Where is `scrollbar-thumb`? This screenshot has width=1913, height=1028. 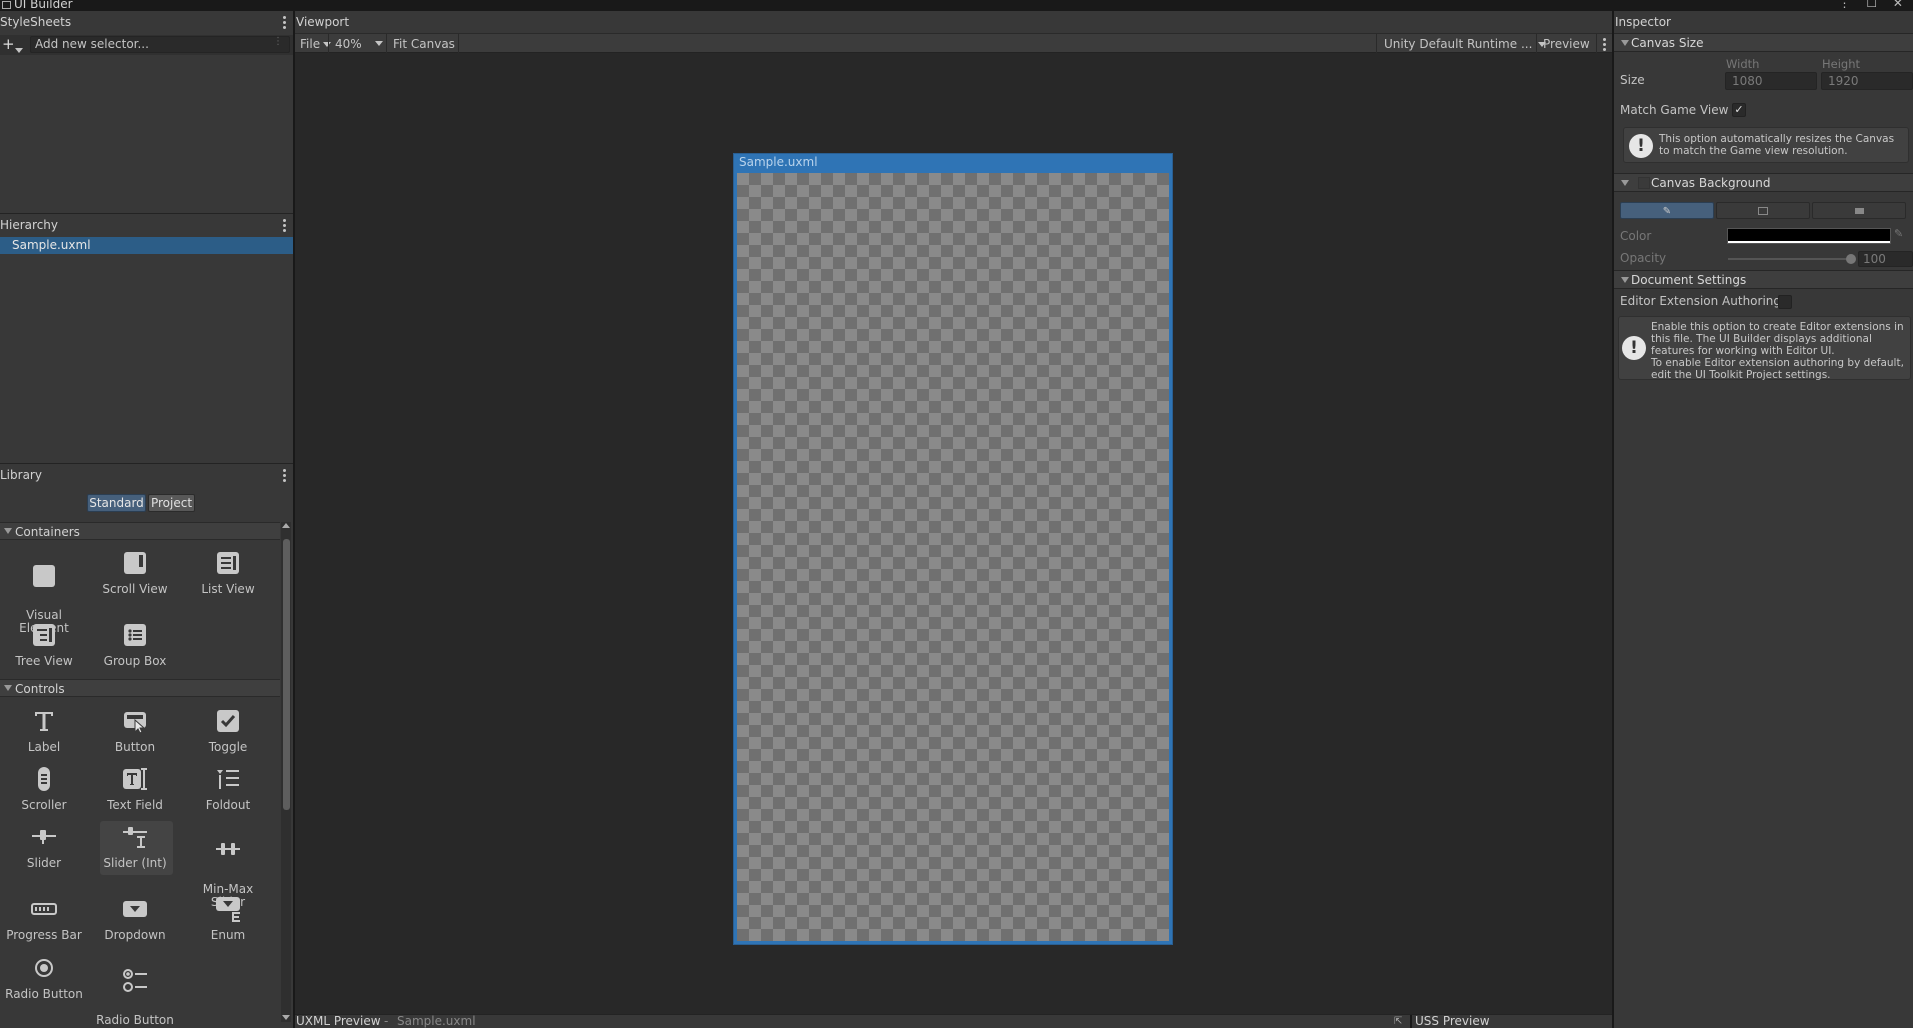 scrollbar-thumb is located at coordinates (286, 674).